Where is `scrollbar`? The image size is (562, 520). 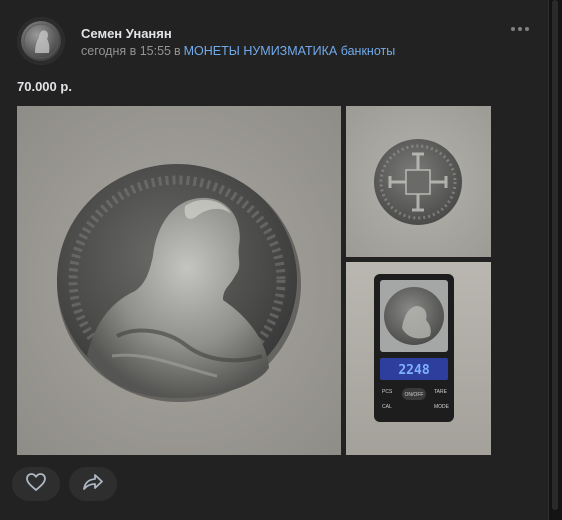 scrollbar is located at coordinates (555, 260).